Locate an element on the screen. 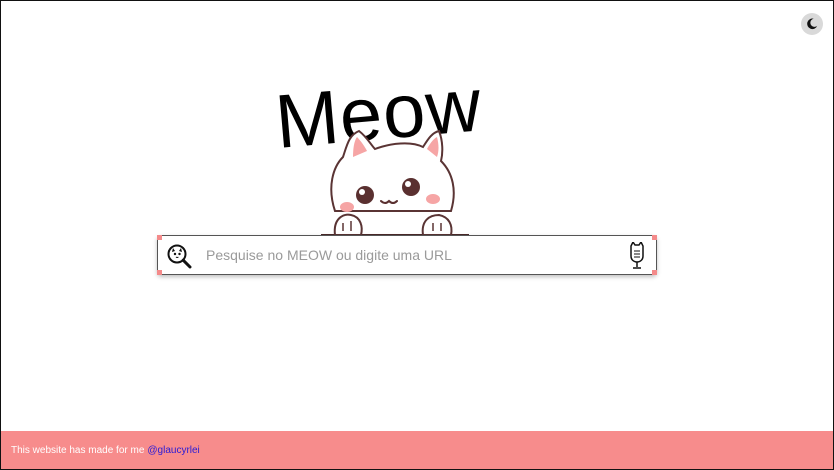 Image resolution: width=834 pixels, height=470 pixels. theme-toggle-button is located at coordinates (812, 24).